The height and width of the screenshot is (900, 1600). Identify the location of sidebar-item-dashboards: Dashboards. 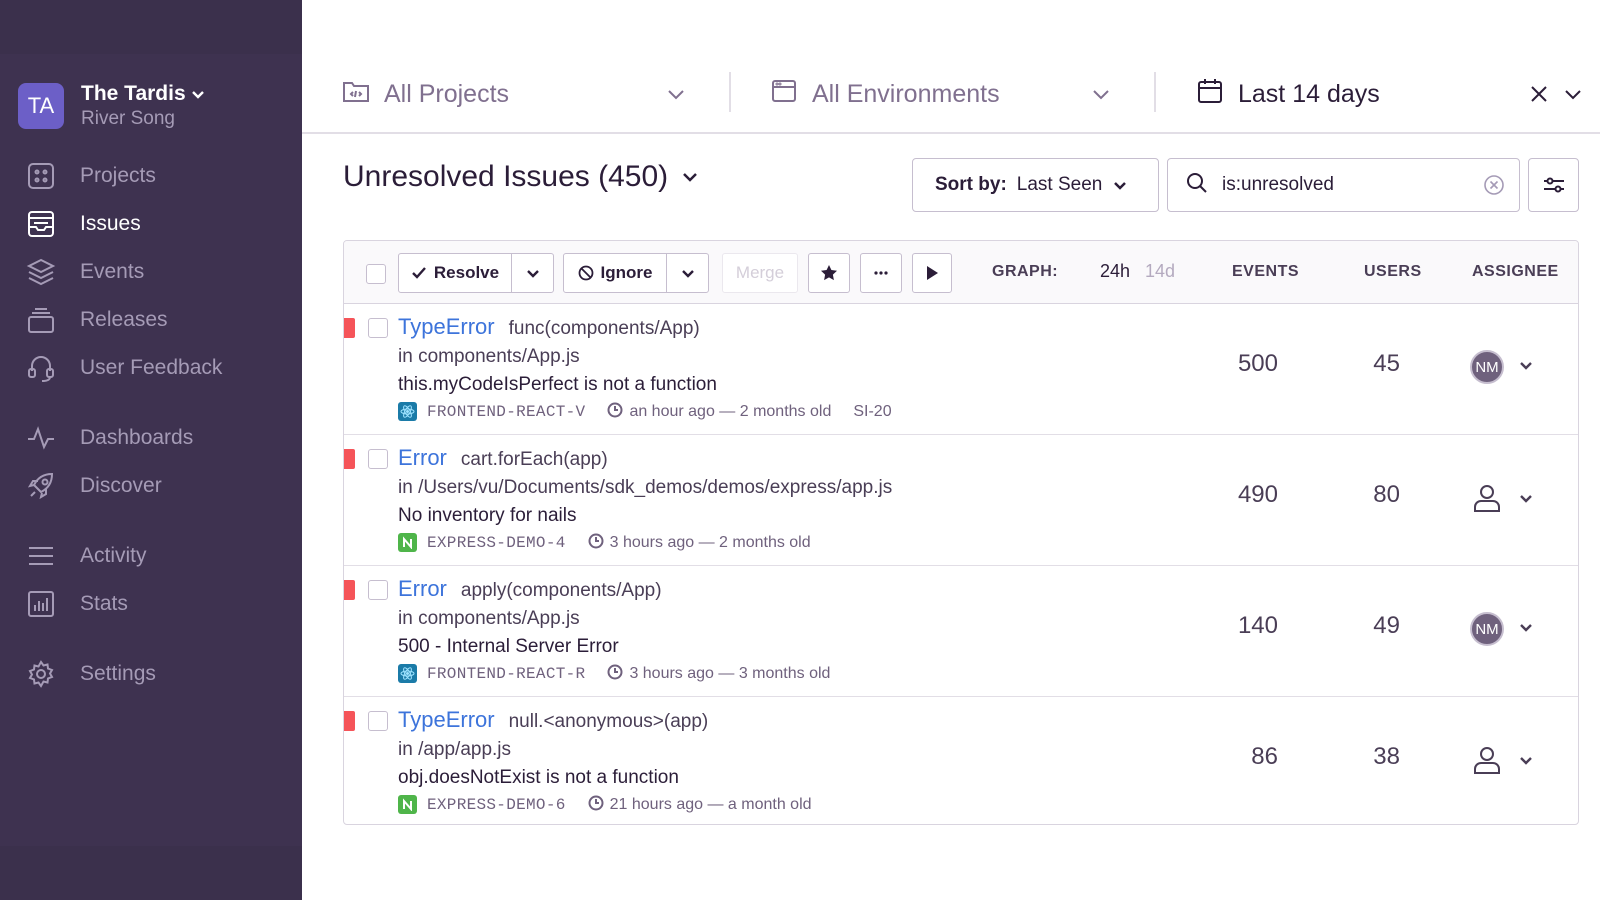
(109, 438).